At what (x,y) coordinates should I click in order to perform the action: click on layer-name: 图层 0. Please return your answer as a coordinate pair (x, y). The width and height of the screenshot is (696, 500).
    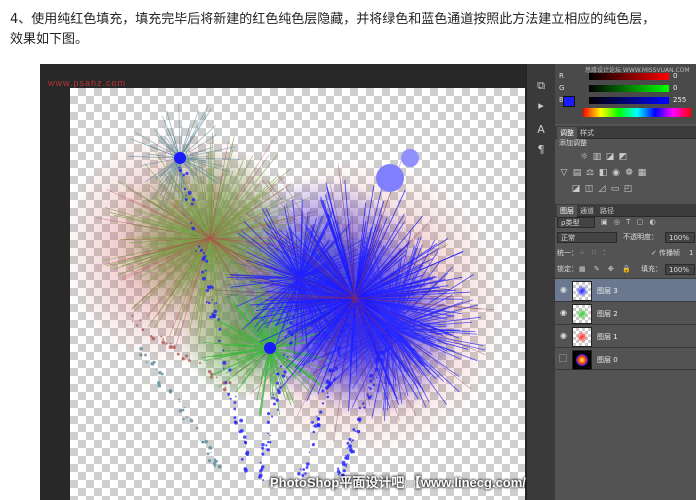
    Looking at the image, I should click on (607, 360).